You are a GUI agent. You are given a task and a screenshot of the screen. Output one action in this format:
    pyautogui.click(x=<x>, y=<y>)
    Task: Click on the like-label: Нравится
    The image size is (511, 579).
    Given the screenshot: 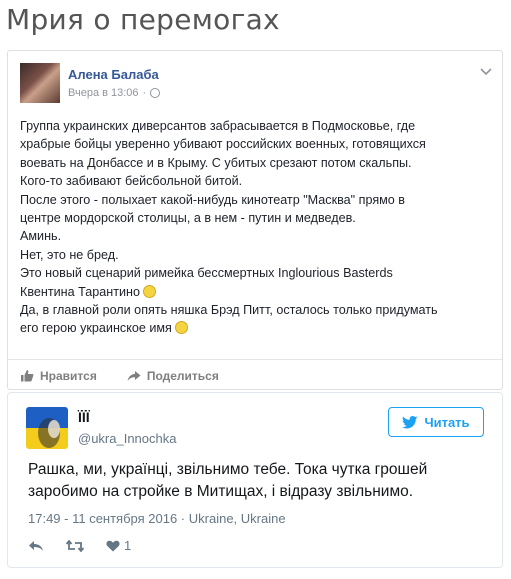 What is the action you would take?
    pyautogui.click(x=68, y=375)
    